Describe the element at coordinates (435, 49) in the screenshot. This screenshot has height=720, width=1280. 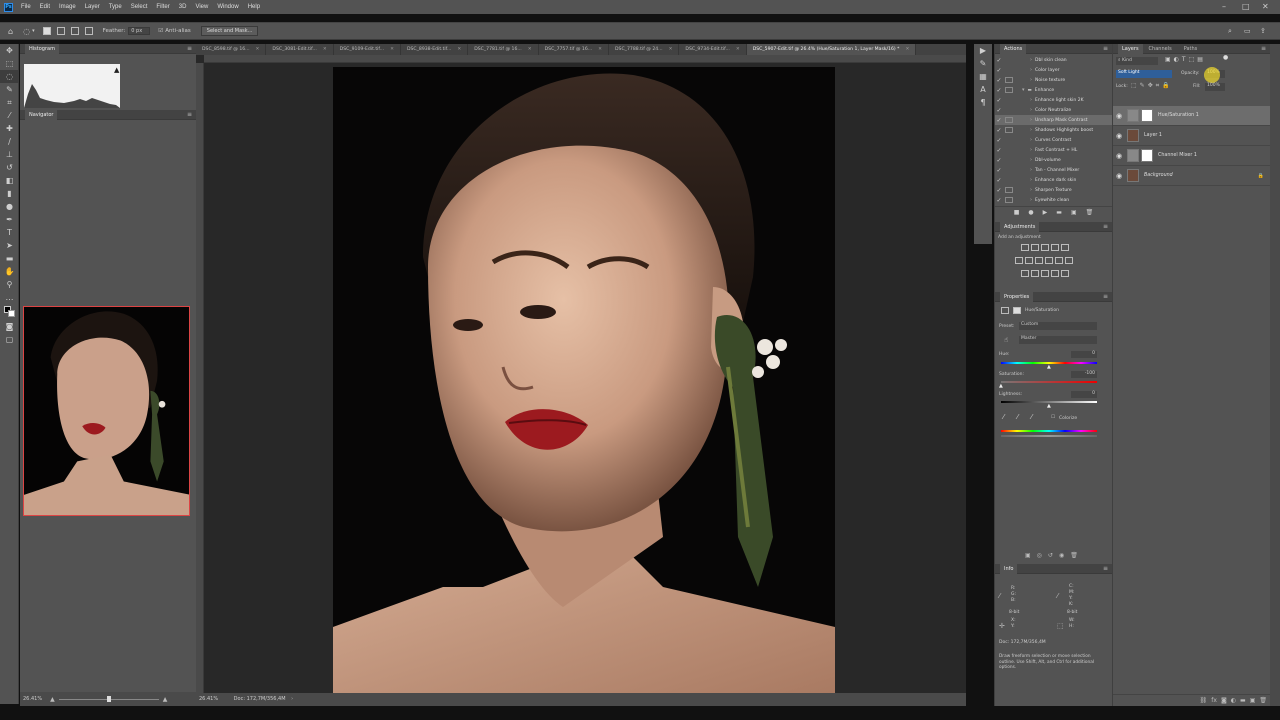
I see `doc-tab: DSC_8938-Edit.tif... ✕` at that location.